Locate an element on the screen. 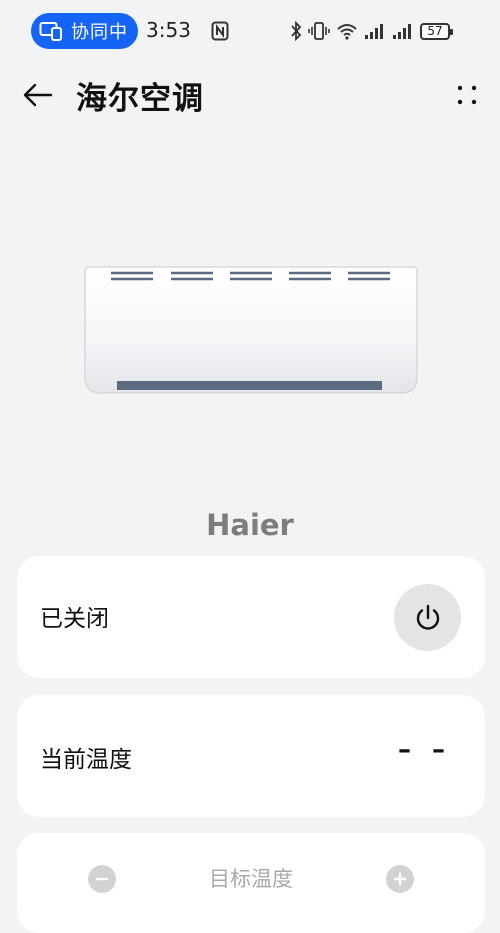 The image size is (500, 933). power-status-label: 已关闭 is located at coordinates (74, 619).